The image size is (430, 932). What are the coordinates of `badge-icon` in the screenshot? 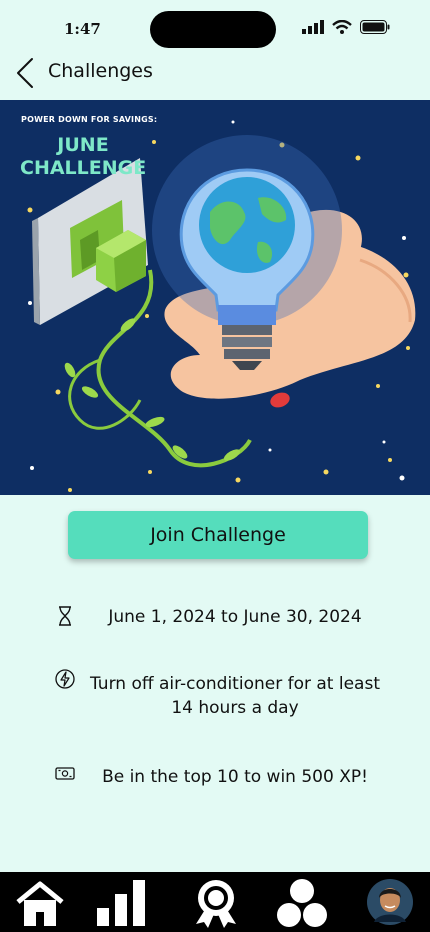 It's located at (216, 904).